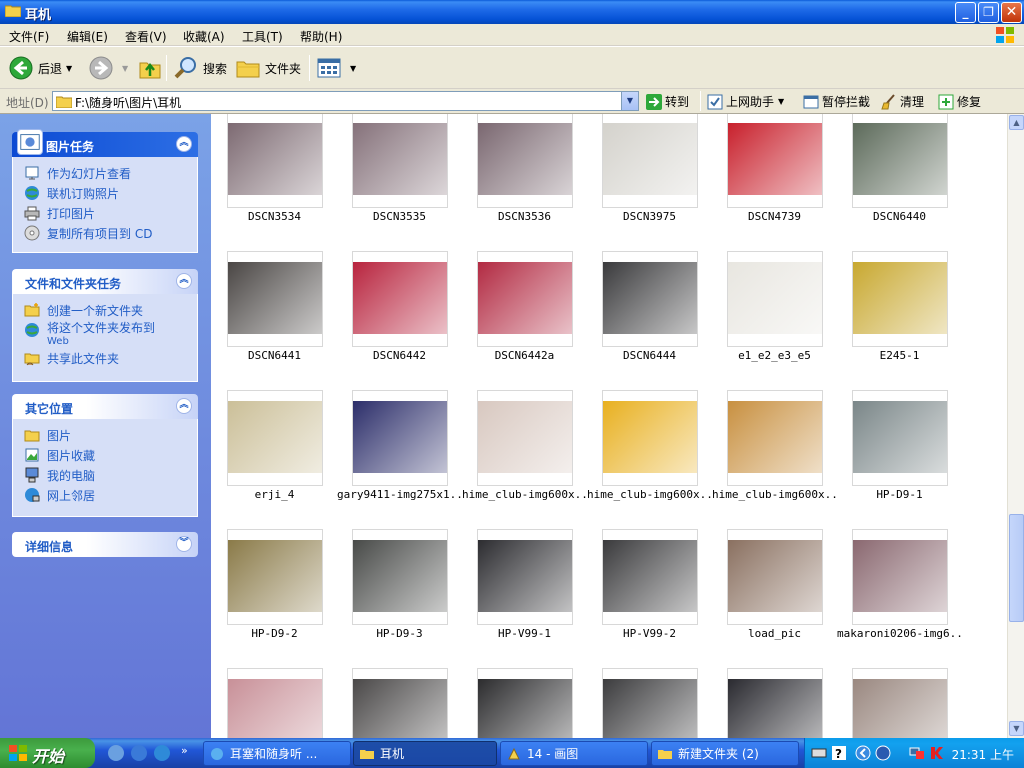 This screenshot has width=1024, height=768. I want to click on file-name-label: DSCN3975, so click(649, 216).